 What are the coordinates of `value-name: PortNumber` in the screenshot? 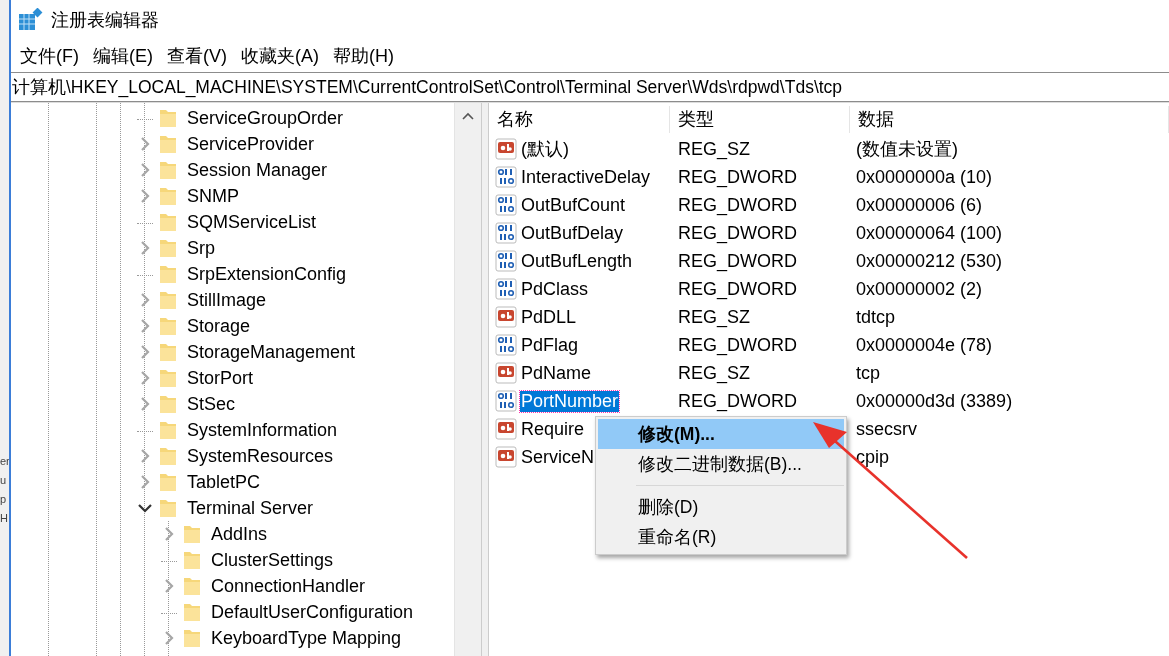 It's located at (570, 401).